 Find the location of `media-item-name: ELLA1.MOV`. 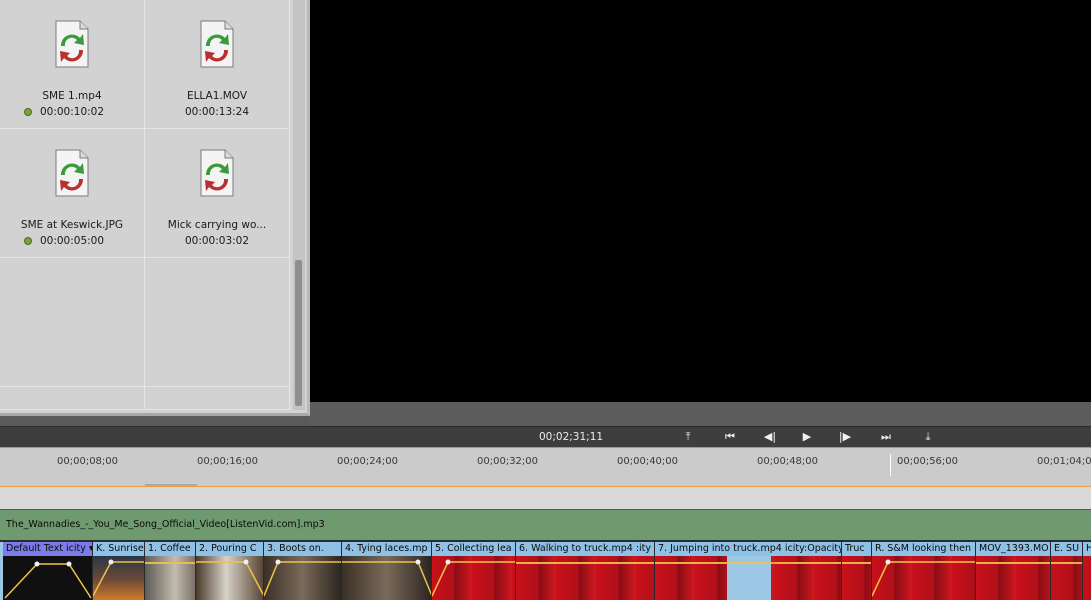

media-item-name: ELLA1.MOV is located at coordinates (217, 96).